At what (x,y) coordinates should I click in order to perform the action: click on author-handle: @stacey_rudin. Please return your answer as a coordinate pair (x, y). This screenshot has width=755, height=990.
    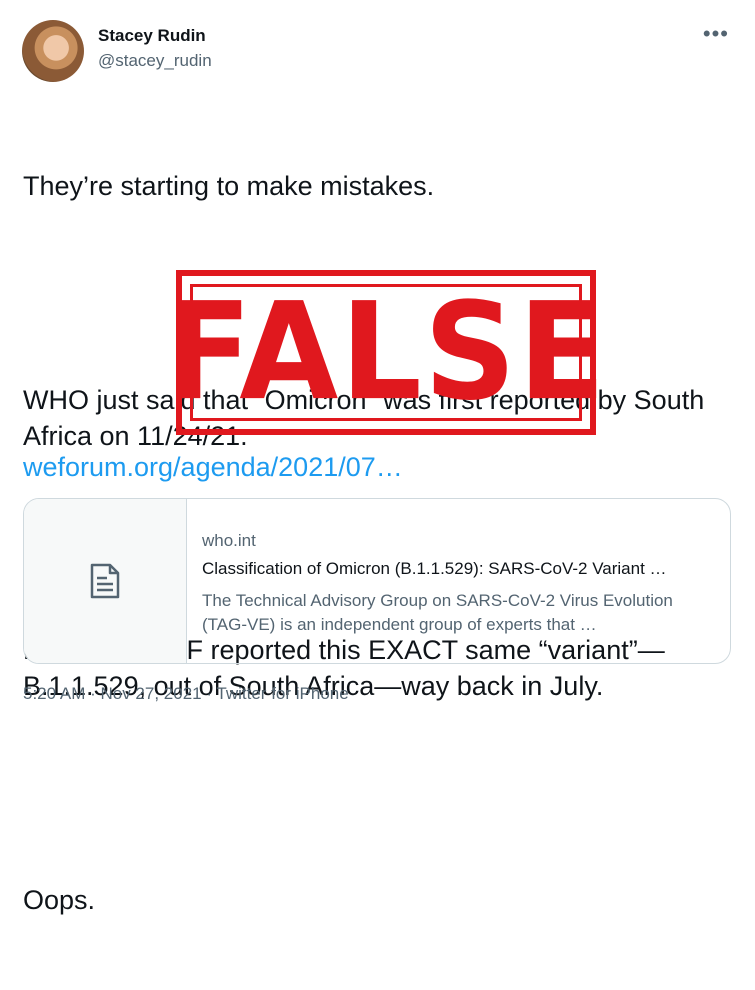
    Looking at the image, I should click on (155, 61).